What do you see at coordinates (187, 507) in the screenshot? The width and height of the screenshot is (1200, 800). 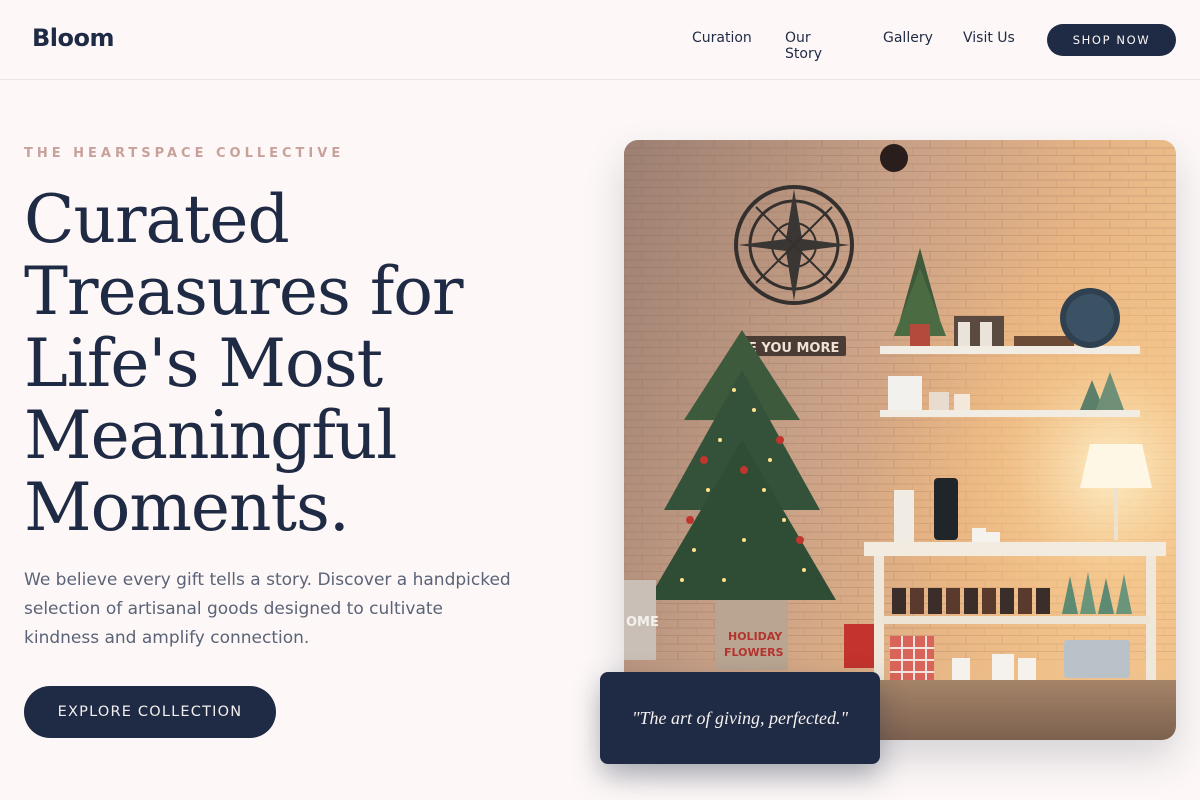 I see `headline-line: Moments.` at bounding box center [187, 507].